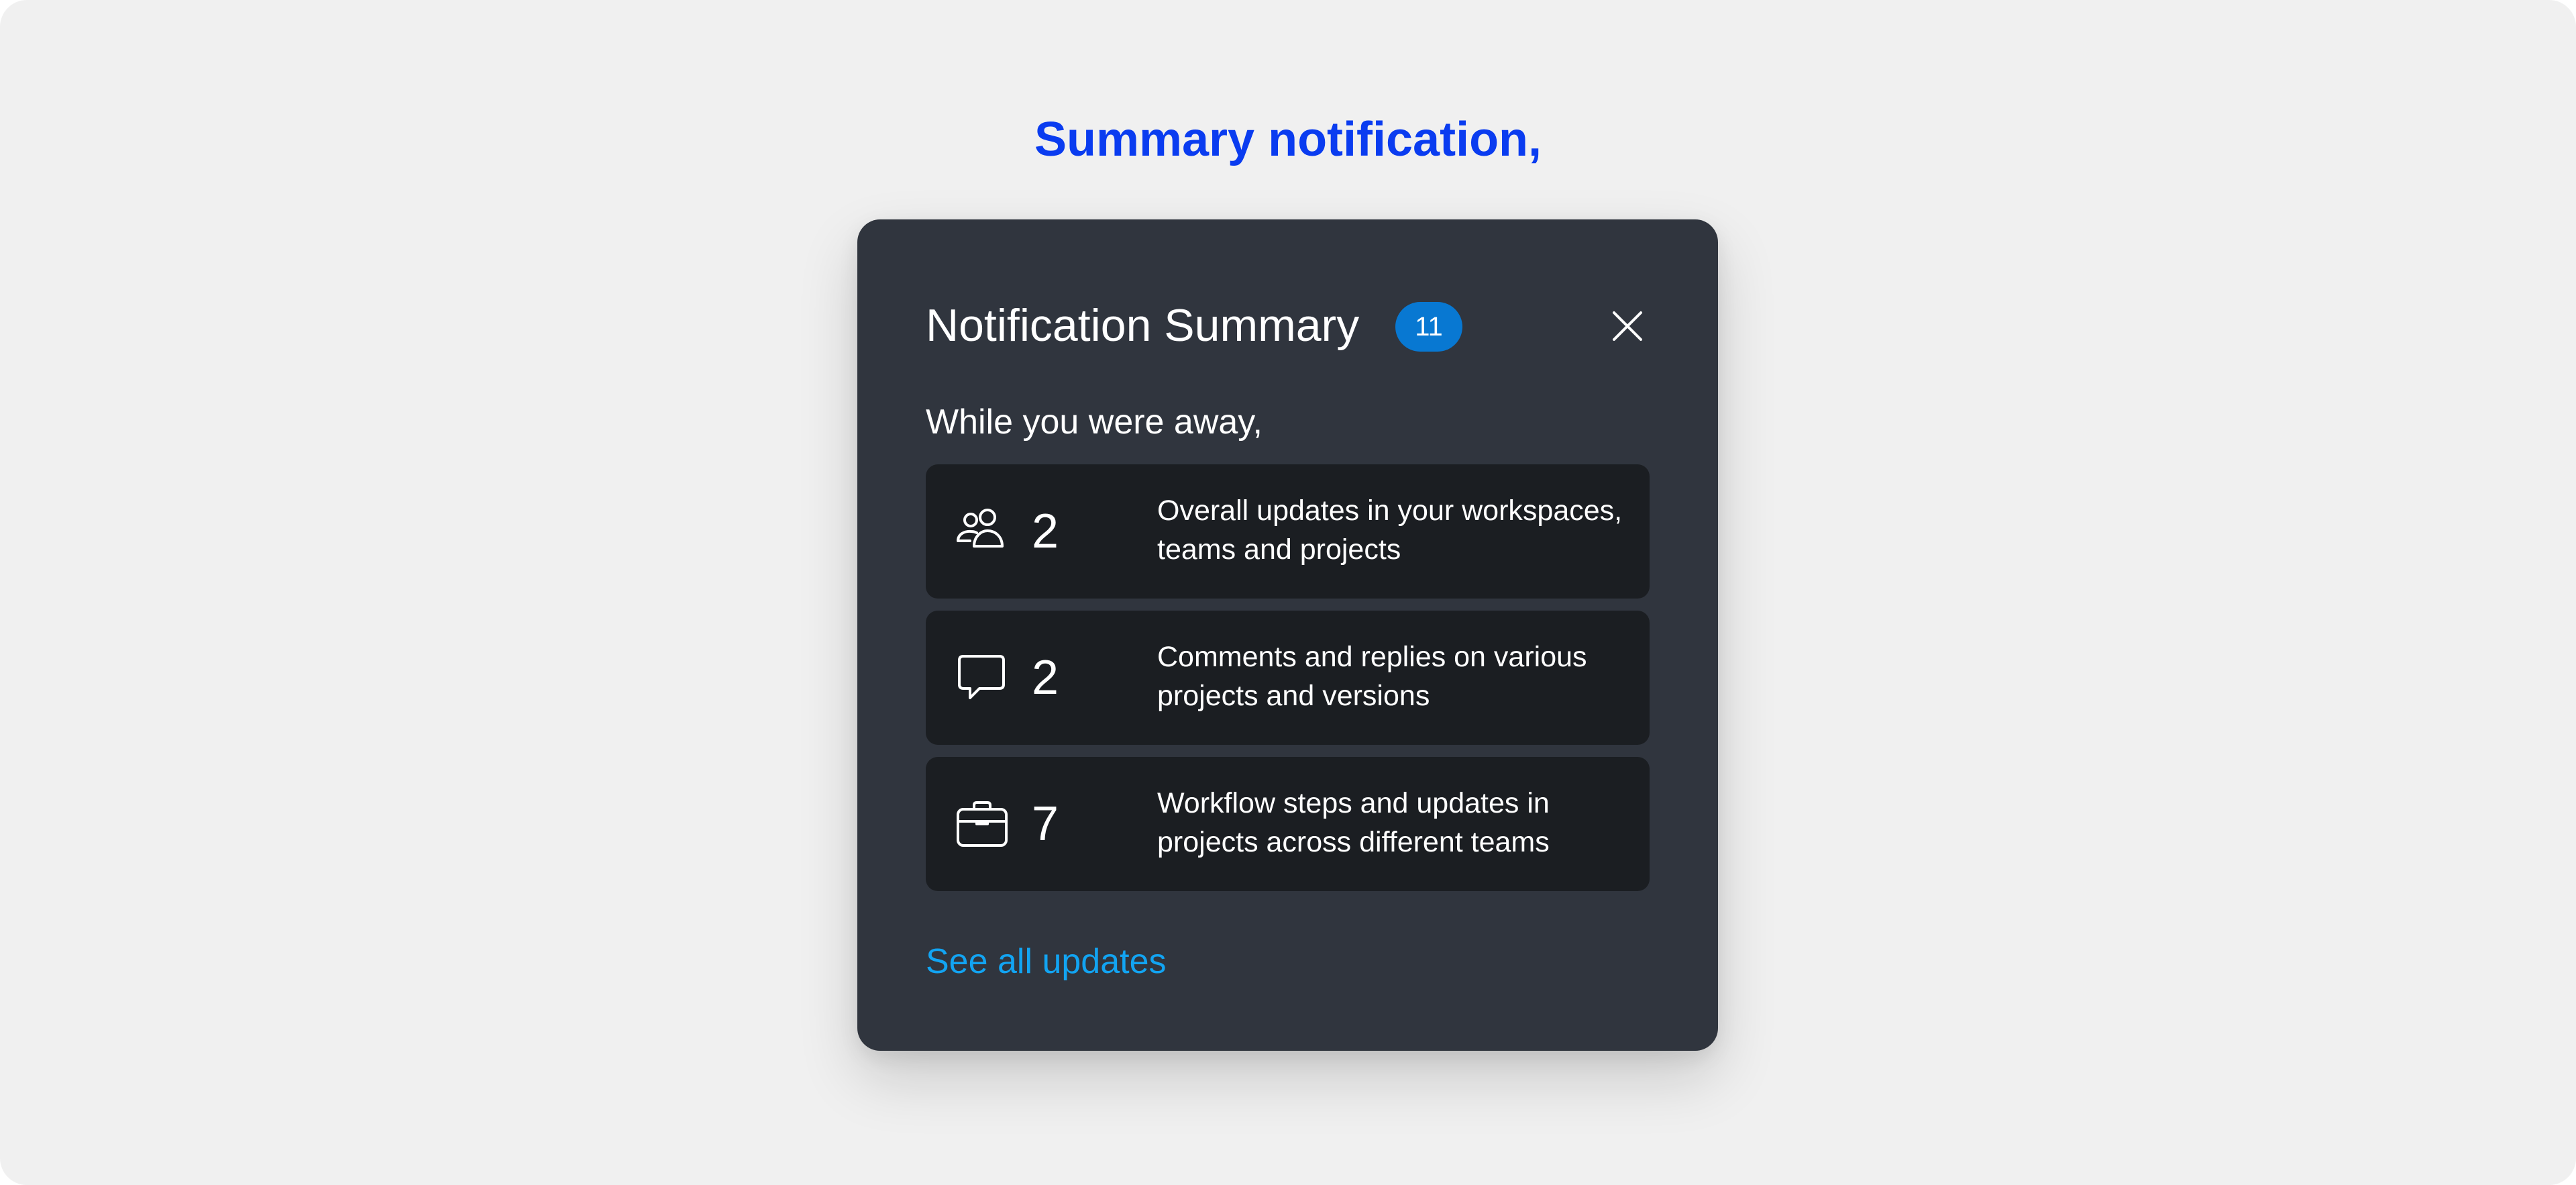  I want to click on row-count: 7, so click(1045, 824).